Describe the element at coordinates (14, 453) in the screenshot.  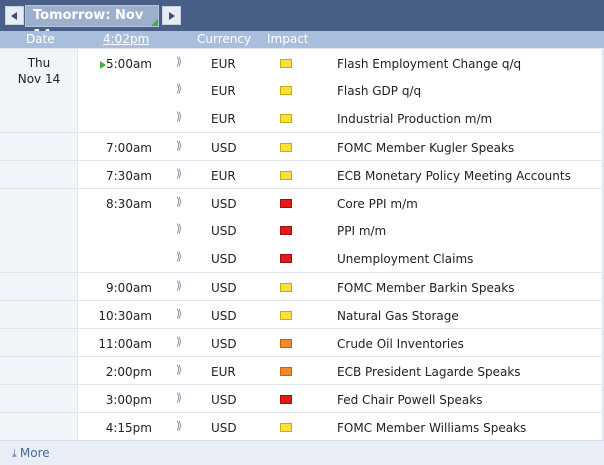
I see `download-arrow-icon: ⤓` at that location.